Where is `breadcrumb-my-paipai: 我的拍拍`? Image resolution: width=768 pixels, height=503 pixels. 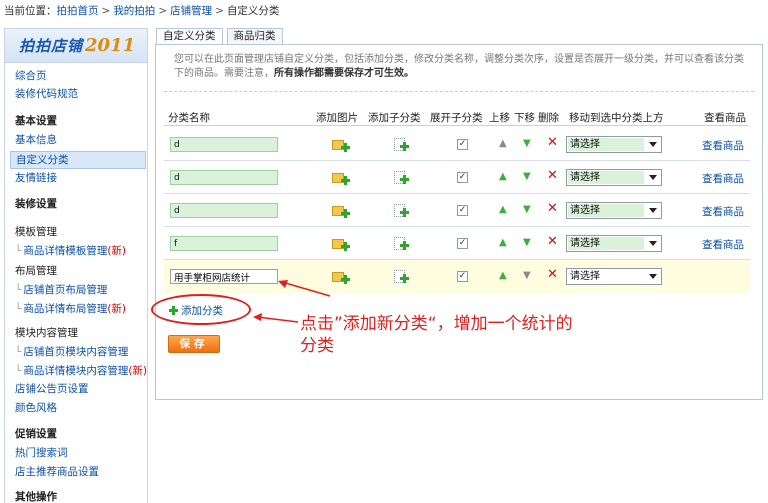
breadcrumb-my-paipai: 我的拍拍 is located at coordinates (134, 11).